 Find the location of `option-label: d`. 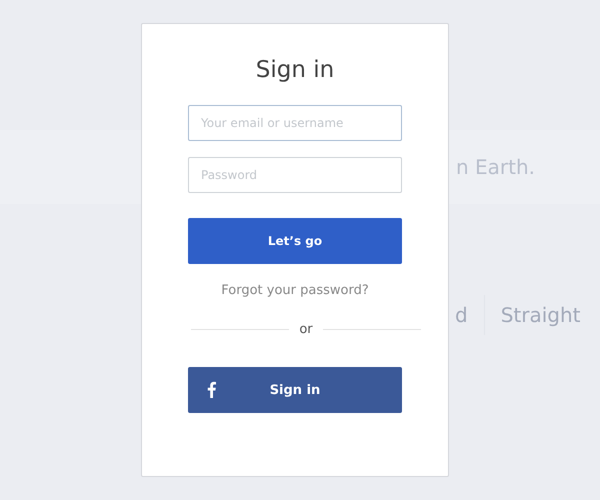

option-label: d is located at coordinates (461, 315).